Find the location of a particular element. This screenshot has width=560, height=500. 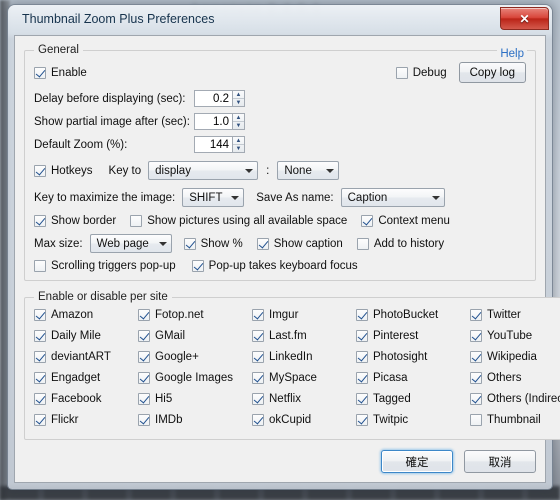

site-cell: Twitpic is located at coordinates (408, 421).